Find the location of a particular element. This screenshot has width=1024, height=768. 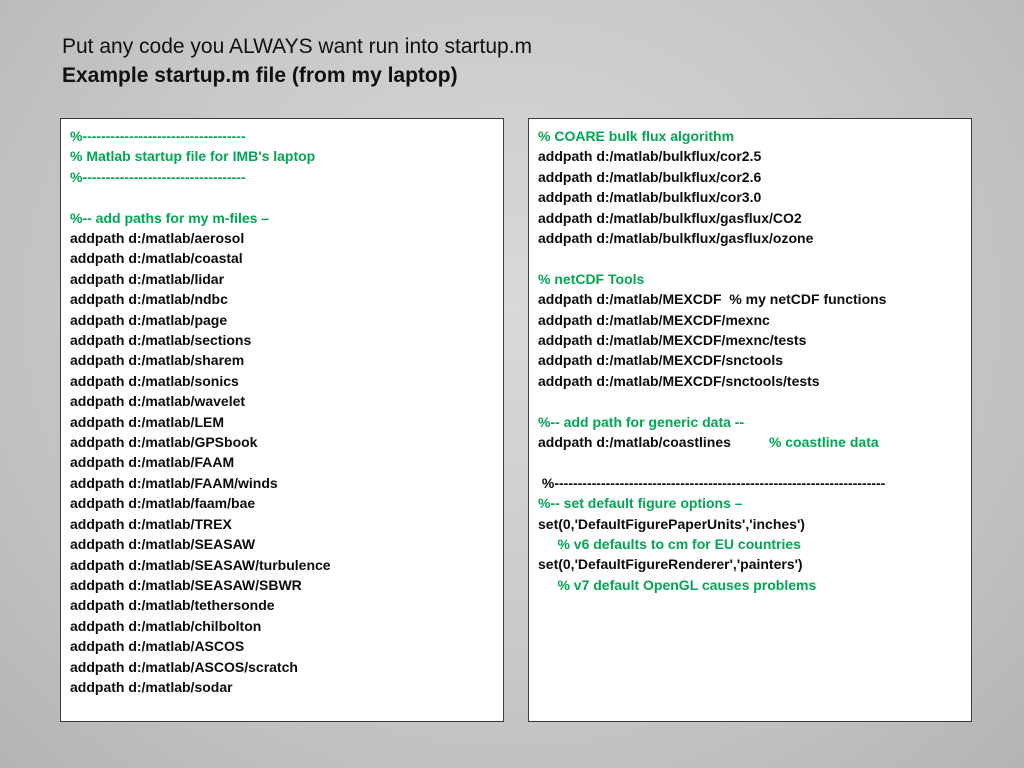

code-line: addpath d:/matlab/ASCOS is located at coordinates (286, 646).